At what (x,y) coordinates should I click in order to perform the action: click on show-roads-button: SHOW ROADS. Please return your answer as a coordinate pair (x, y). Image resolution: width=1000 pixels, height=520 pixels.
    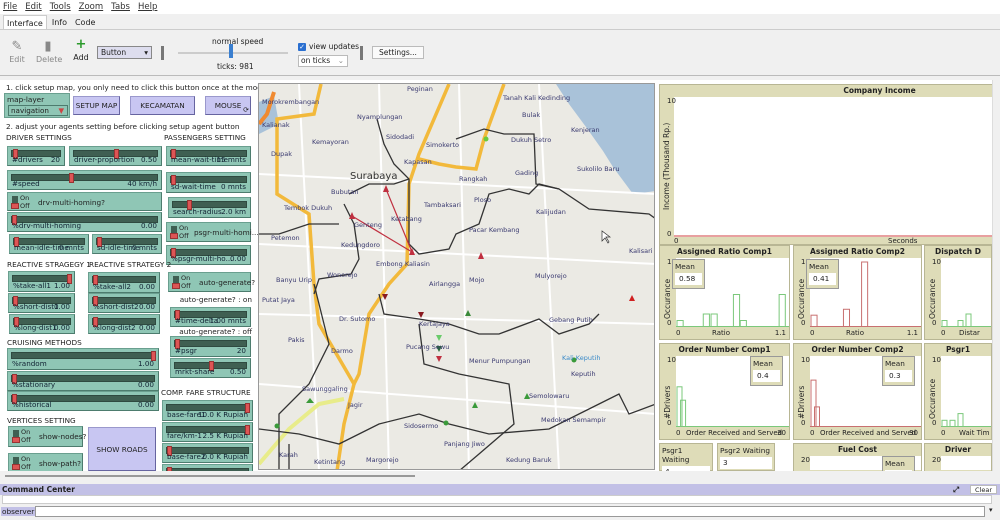
    Looking at the image, I should click on (122, 449).